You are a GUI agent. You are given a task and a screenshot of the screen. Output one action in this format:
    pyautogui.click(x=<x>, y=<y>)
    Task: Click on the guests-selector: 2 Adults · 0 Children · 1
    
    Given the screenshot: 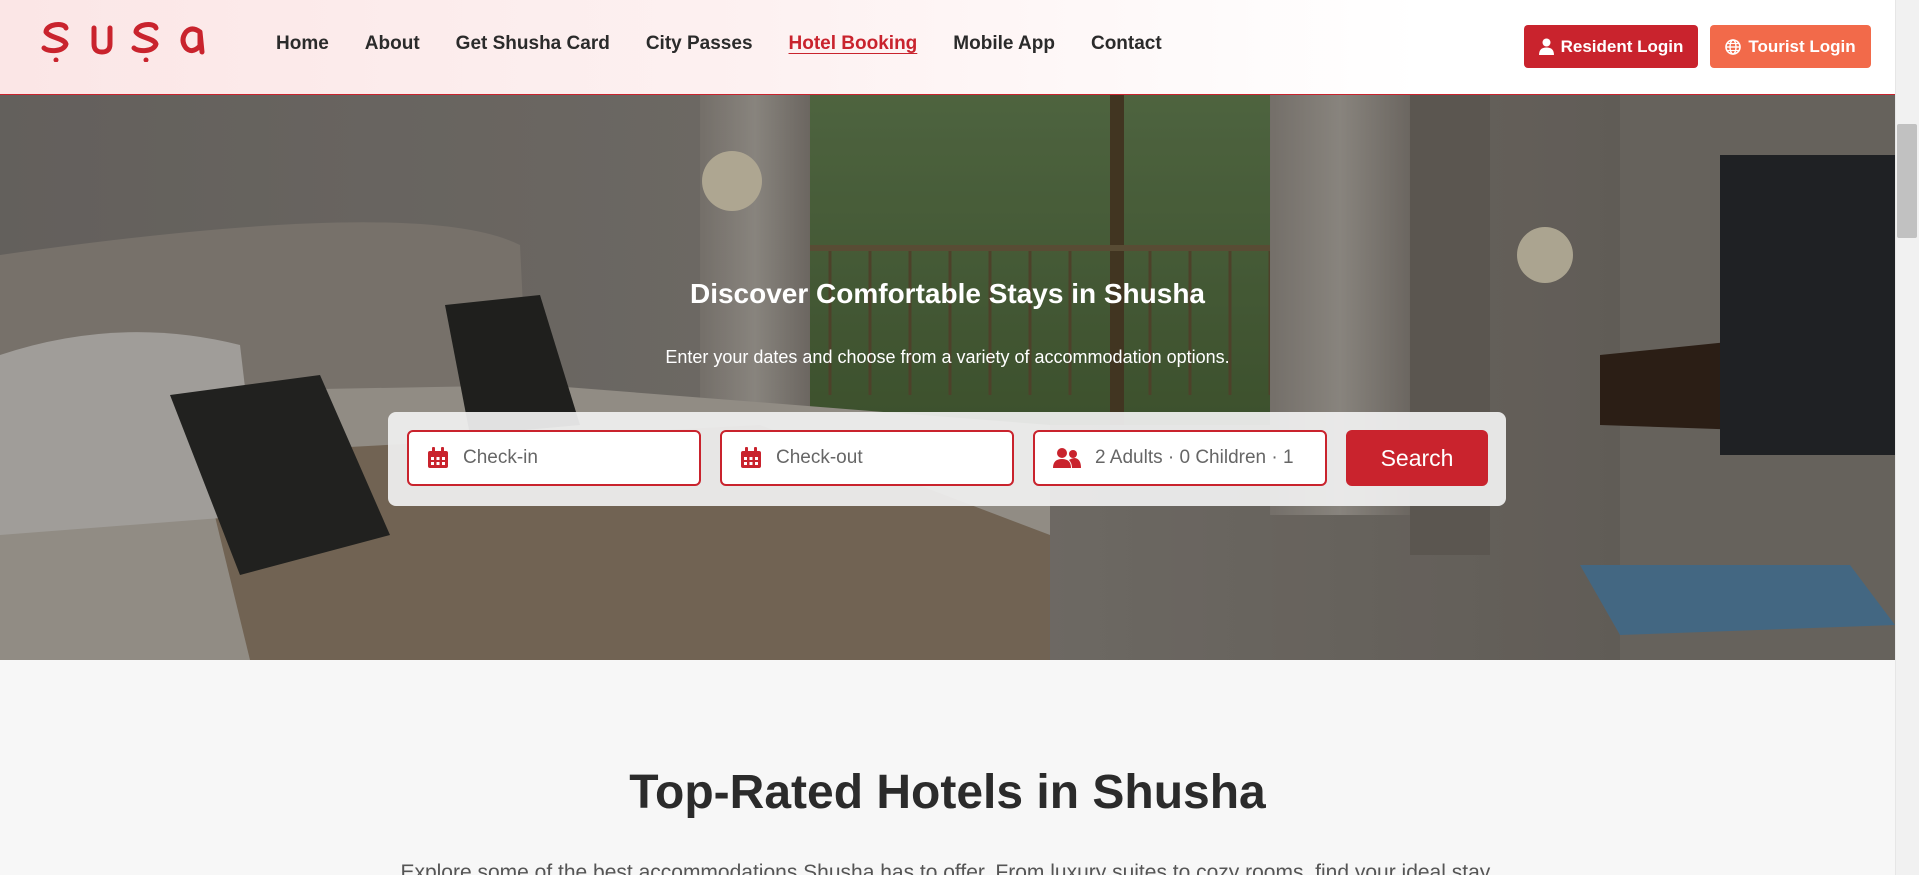 What is the action you would take?
    pyautogui.click(x=1180, y=458)
    